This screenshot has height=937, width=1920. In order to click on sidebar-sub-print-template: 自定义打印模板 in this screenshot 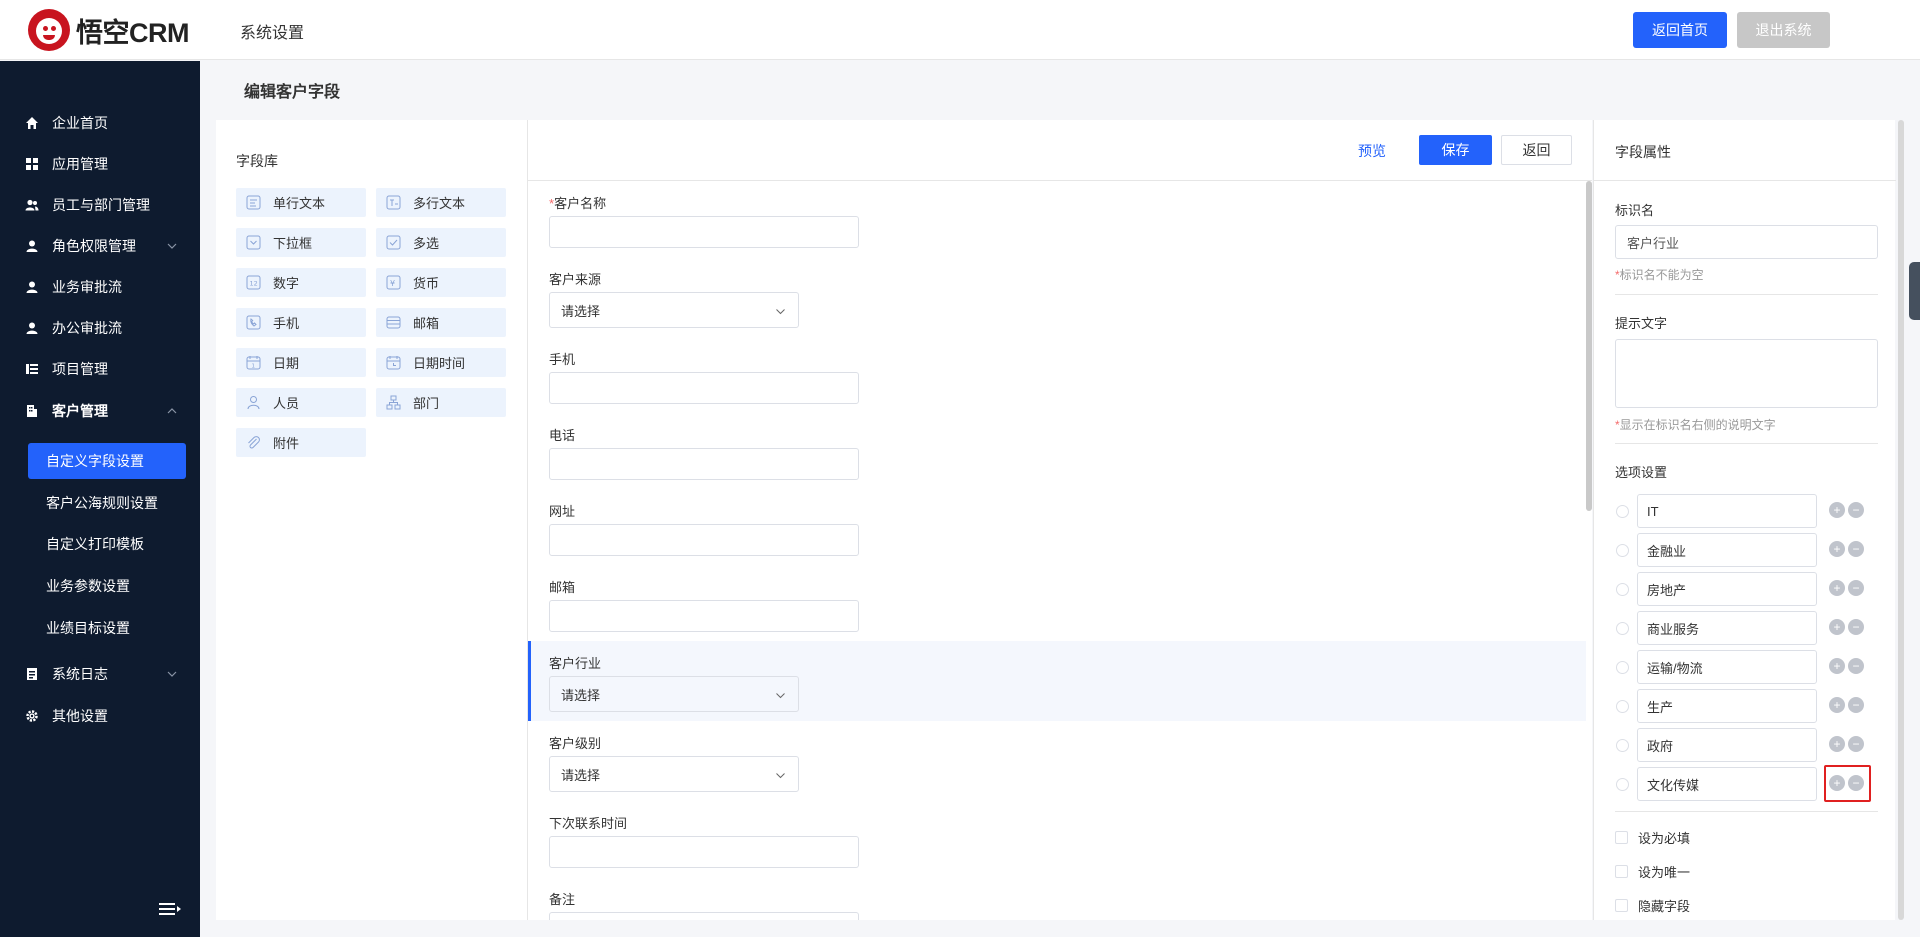, I will do `click(107, 544)`.